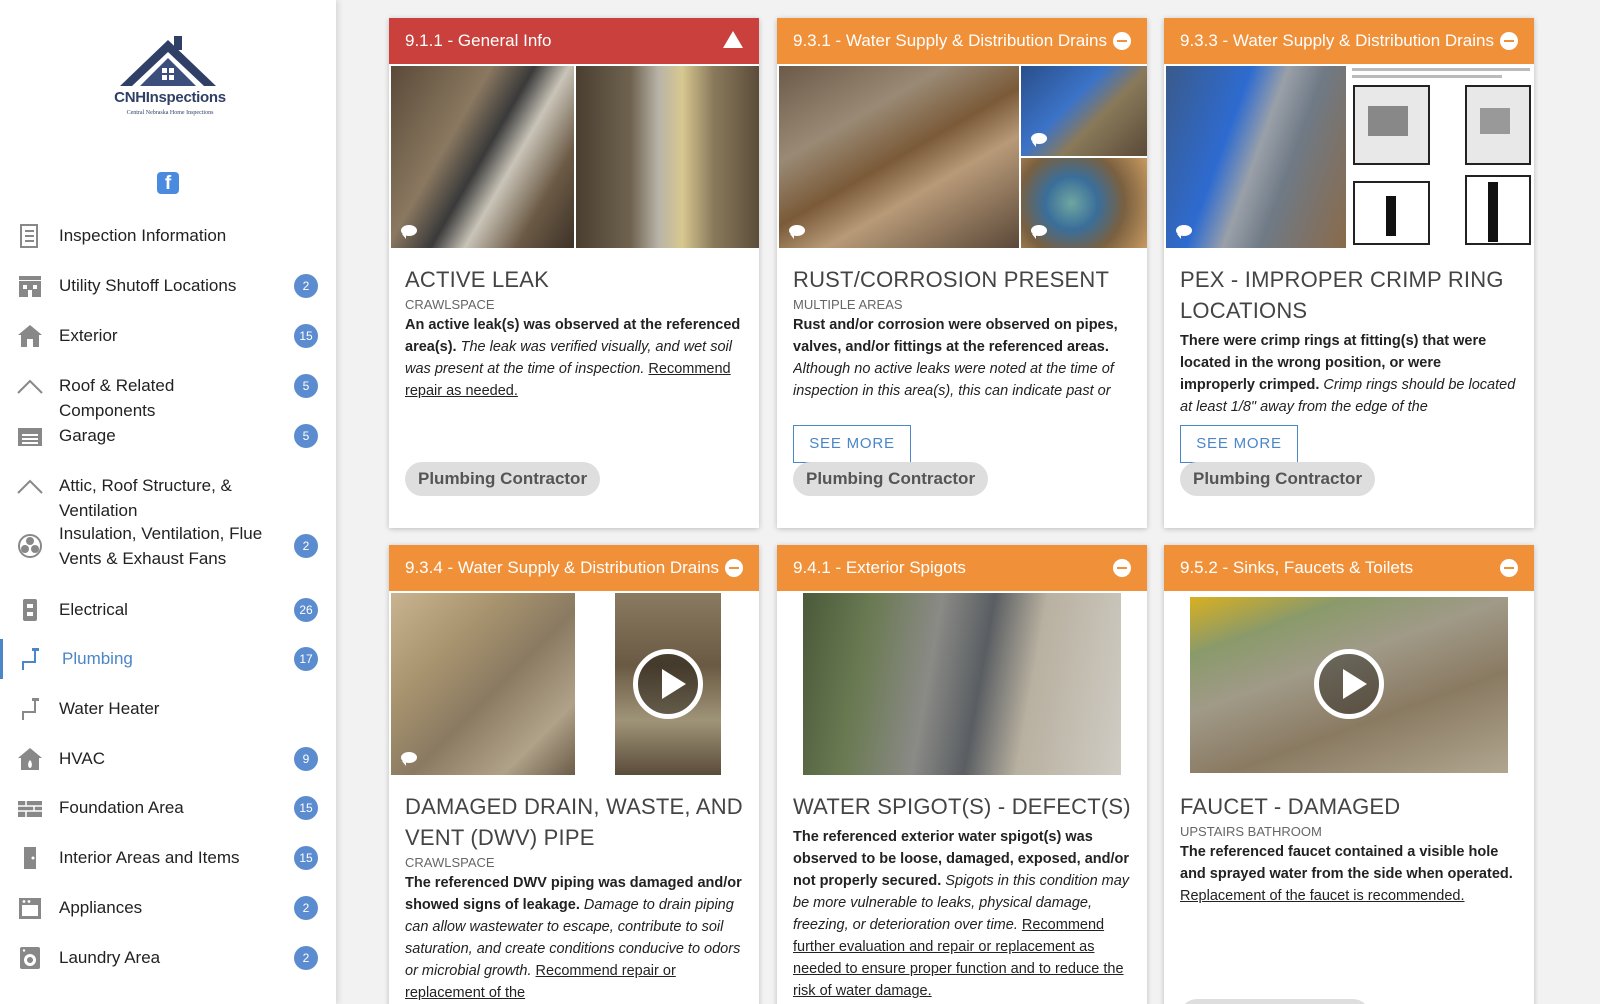 This screenshot has width=1600, height=1004. I want to click on card-header: 9.5.2 - Sinks, Faucets & Toilets, so click(1349, 568).